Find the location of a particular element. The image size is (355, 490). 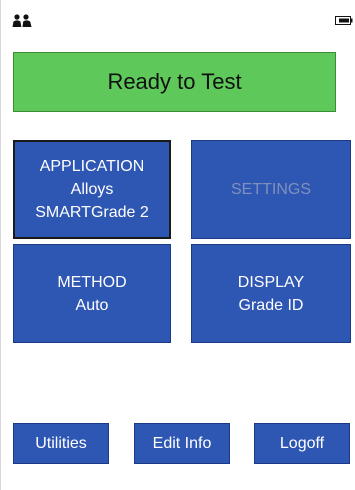

status-bar is located at coordinates (178, 15).